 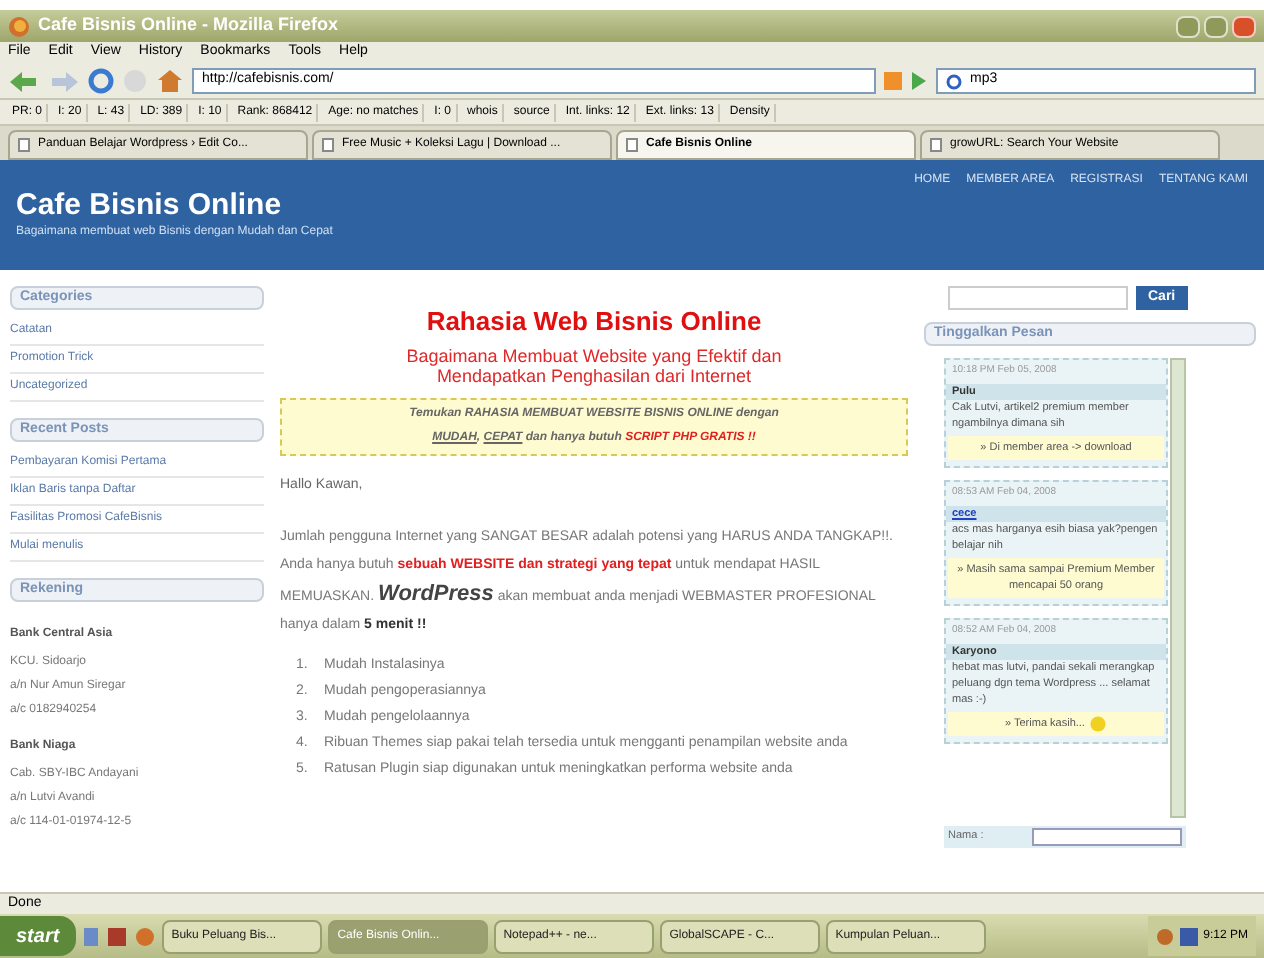 What do you see at coordinates (170, 81) in the screenshot?
I see `home-icon` at bounding box center [170, 81].